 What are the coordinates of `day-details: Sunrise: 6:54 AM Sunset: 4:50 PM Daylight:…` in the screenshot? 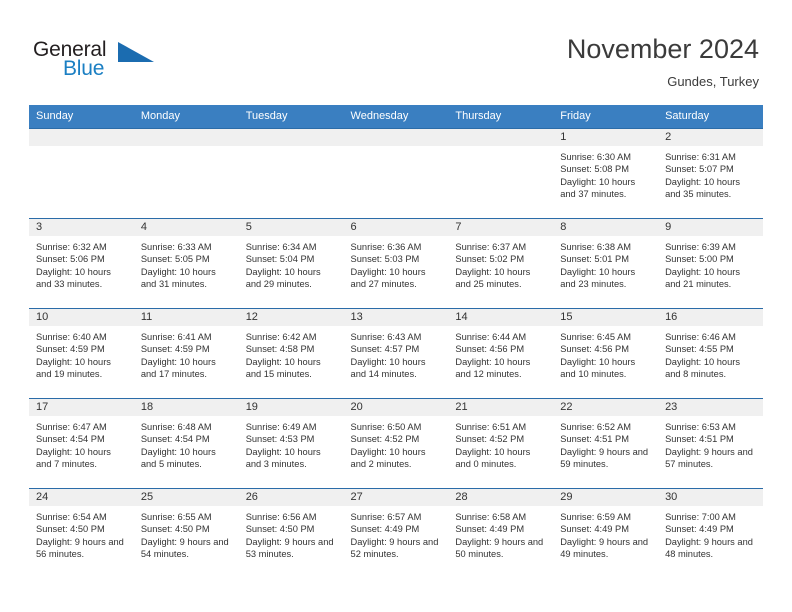 It's located at (81, 533).